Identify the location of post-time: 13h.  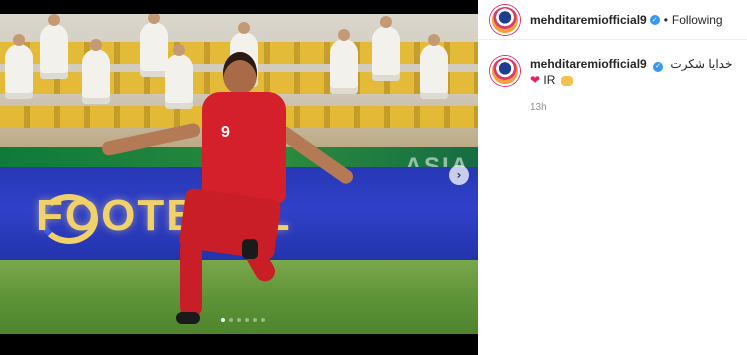
(631, 108).